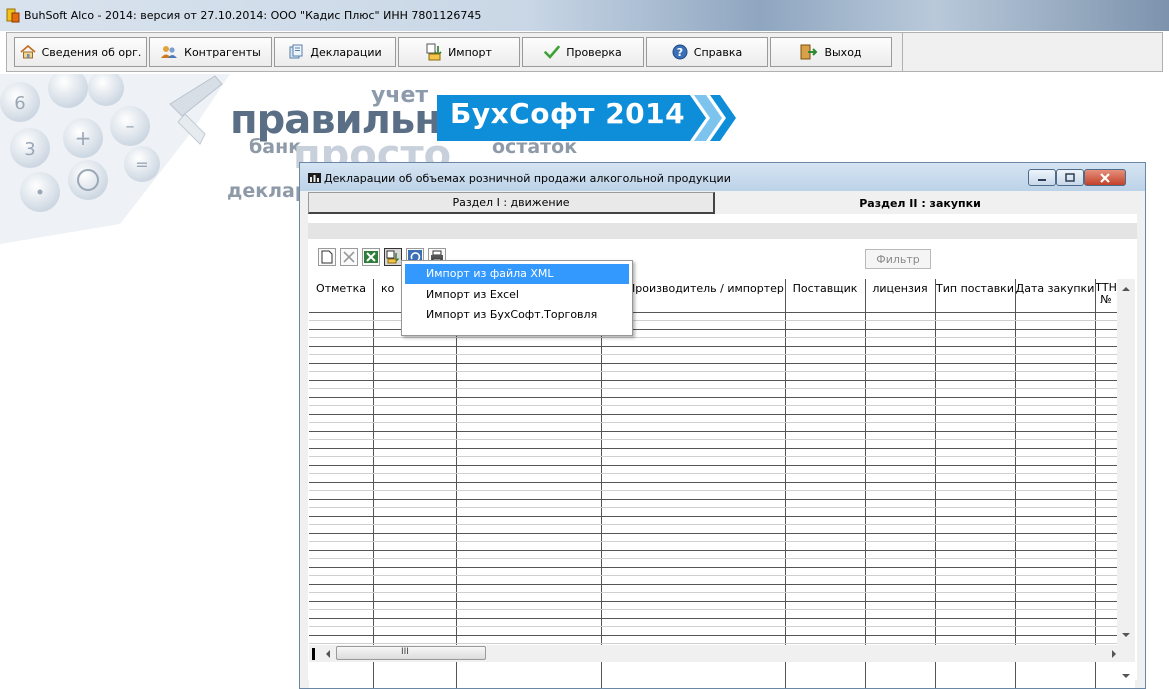 This screenshot has height=689, width=1169. I want to click on column-header-supplier: Поставщик, so click(825, 295).